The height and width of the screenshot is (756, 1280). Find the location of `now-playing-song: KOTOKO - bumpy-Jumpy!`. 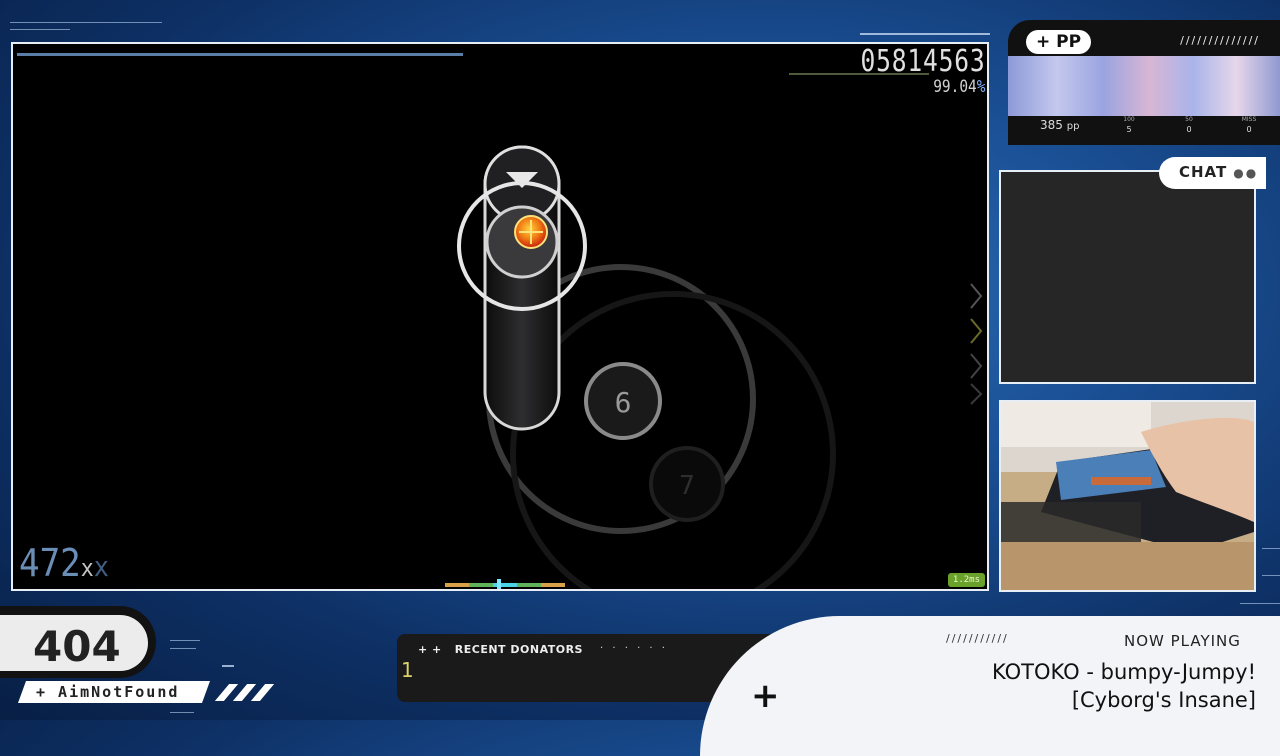

now-playing-song: KOTOKO - bumpy-Jumpy! is located at coordinates (1124, 672).